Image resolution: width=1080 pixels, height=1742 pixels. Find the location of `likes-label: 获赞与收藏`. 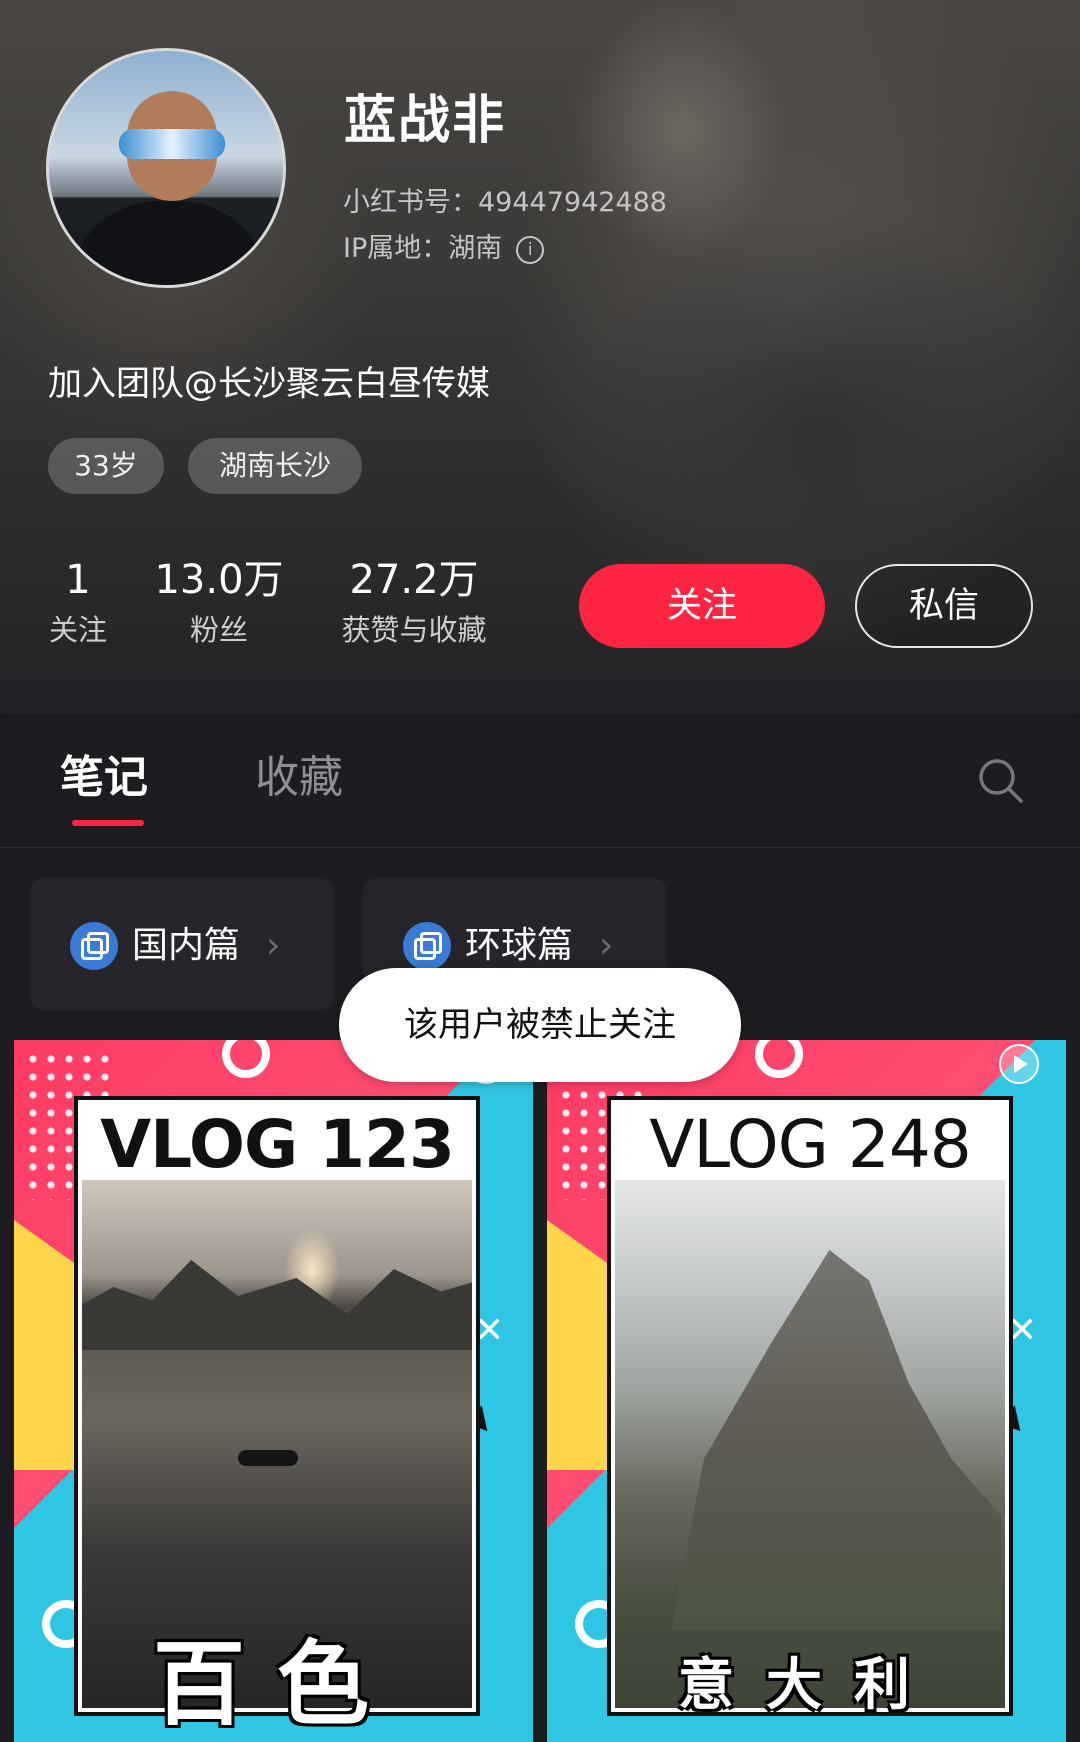

likes-label: 获赞与收藏 is located at coordinates (414, 630).